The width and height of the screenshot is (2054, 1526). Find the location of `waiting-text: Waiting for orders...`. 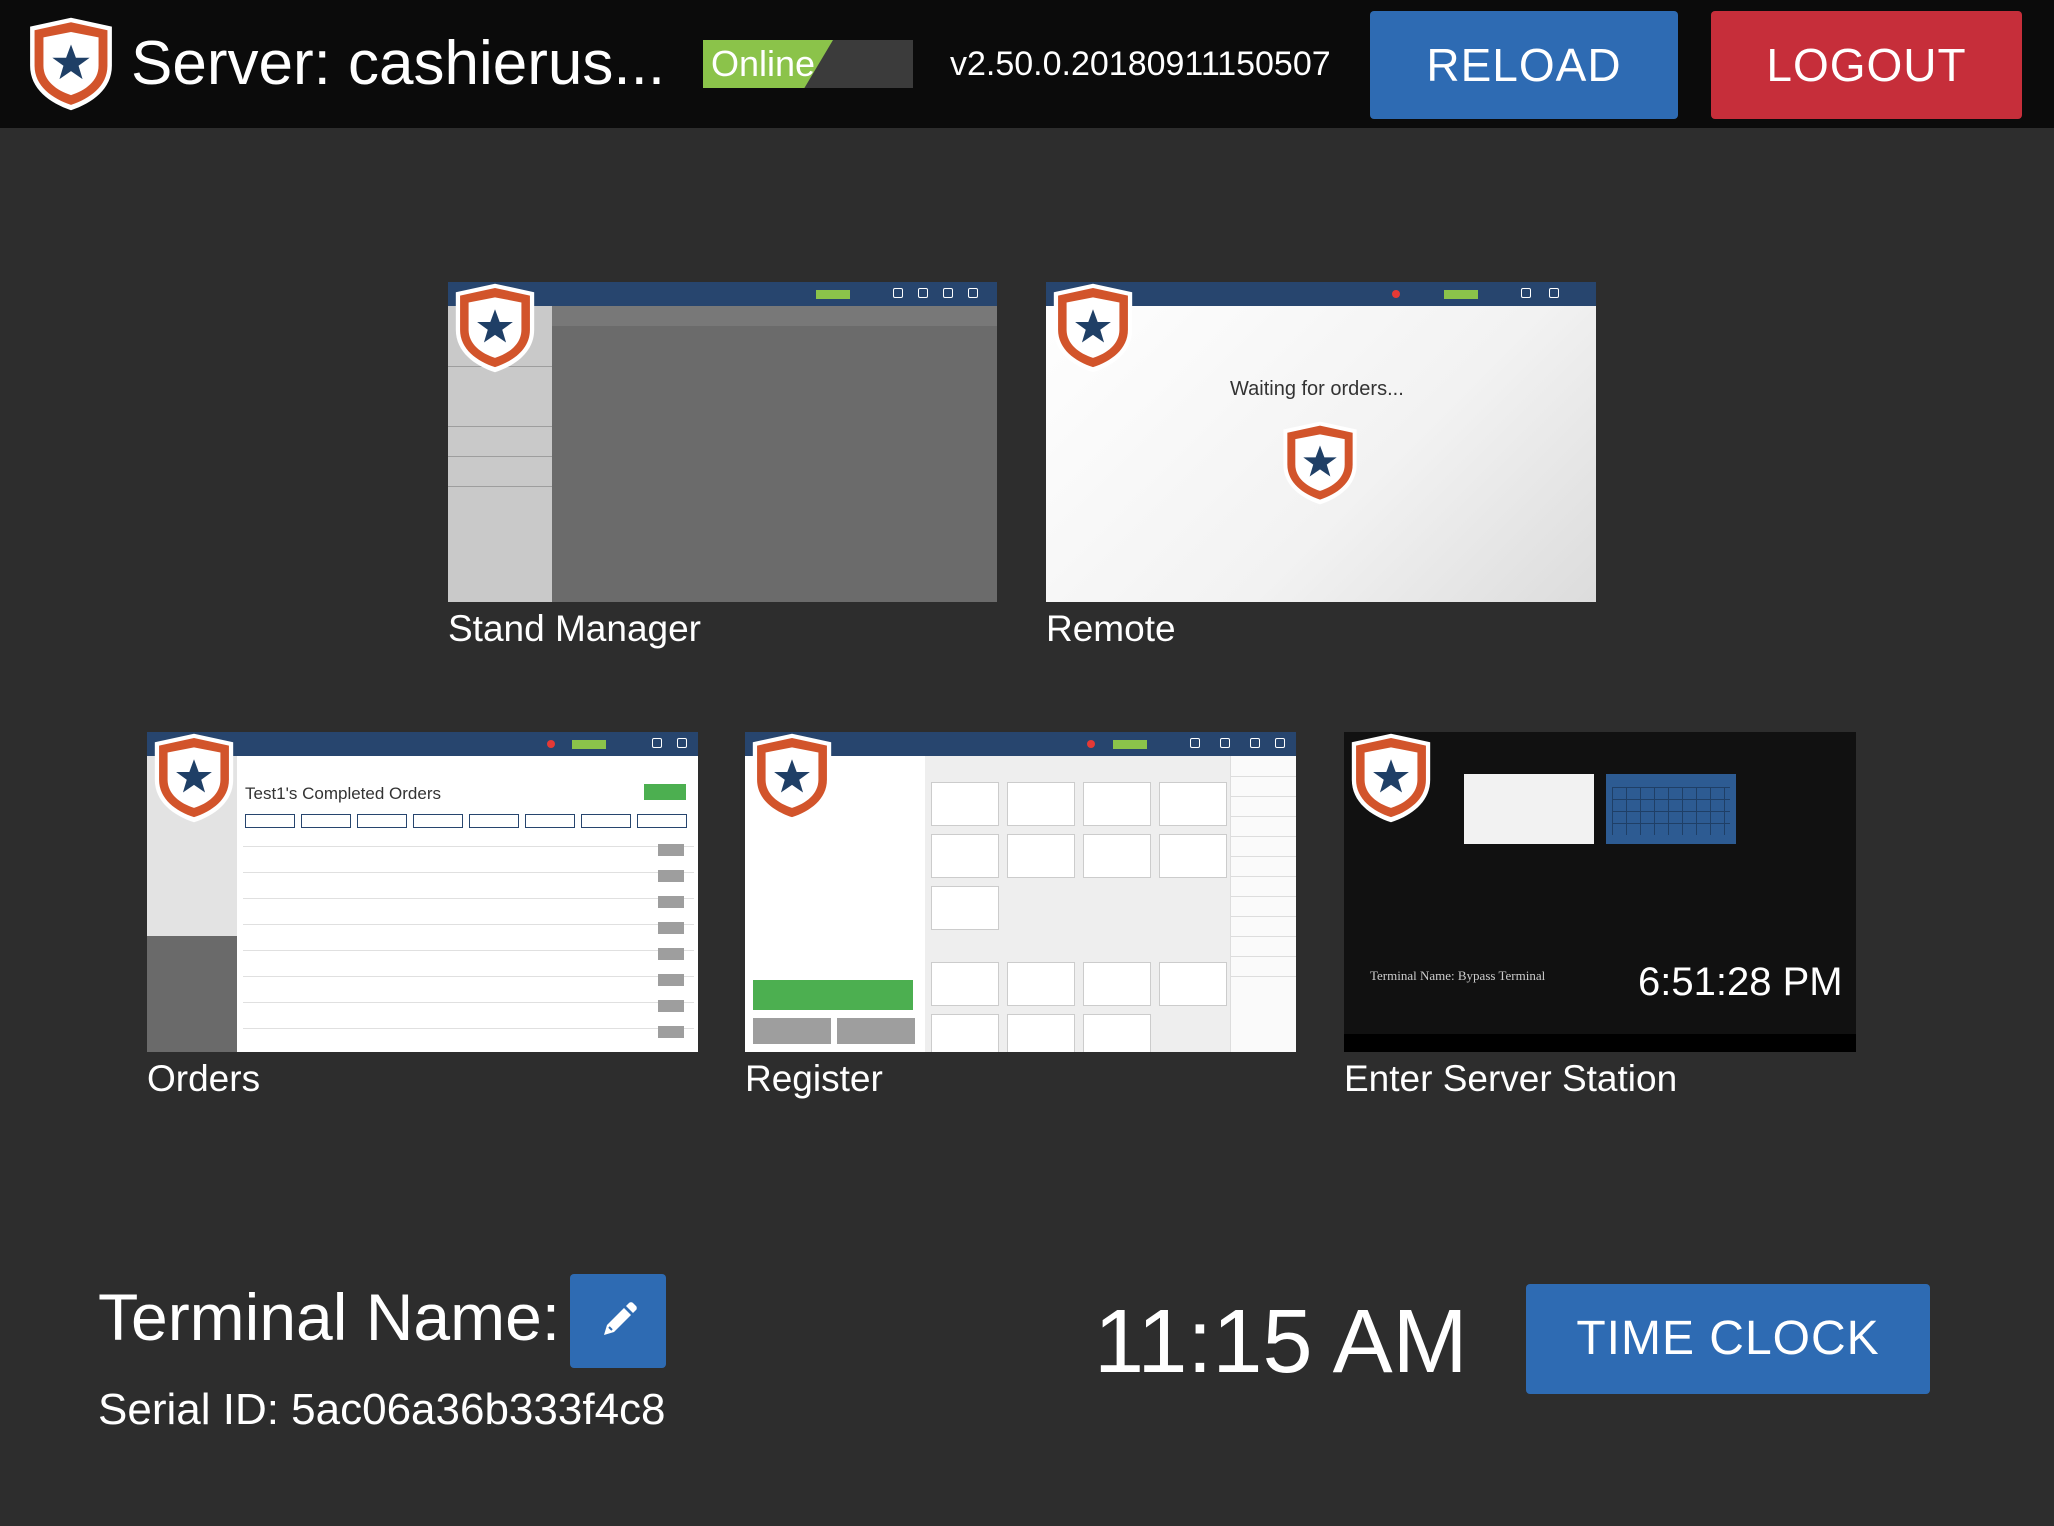

waiting-text: Waiting for orders... is located at coordinates (1317, 389).